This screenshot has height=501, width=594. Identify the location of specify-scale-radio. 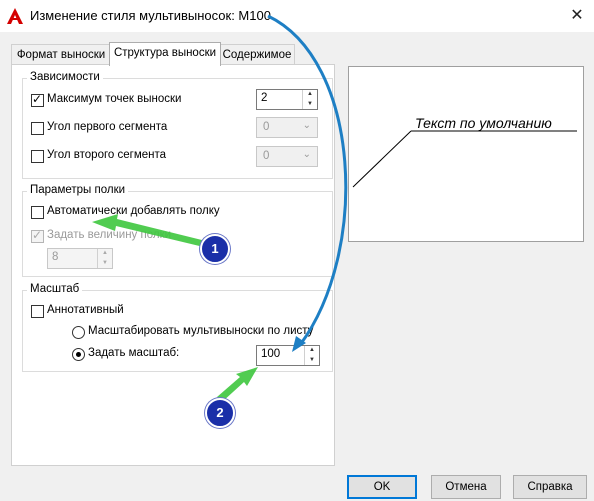
(78, 354).